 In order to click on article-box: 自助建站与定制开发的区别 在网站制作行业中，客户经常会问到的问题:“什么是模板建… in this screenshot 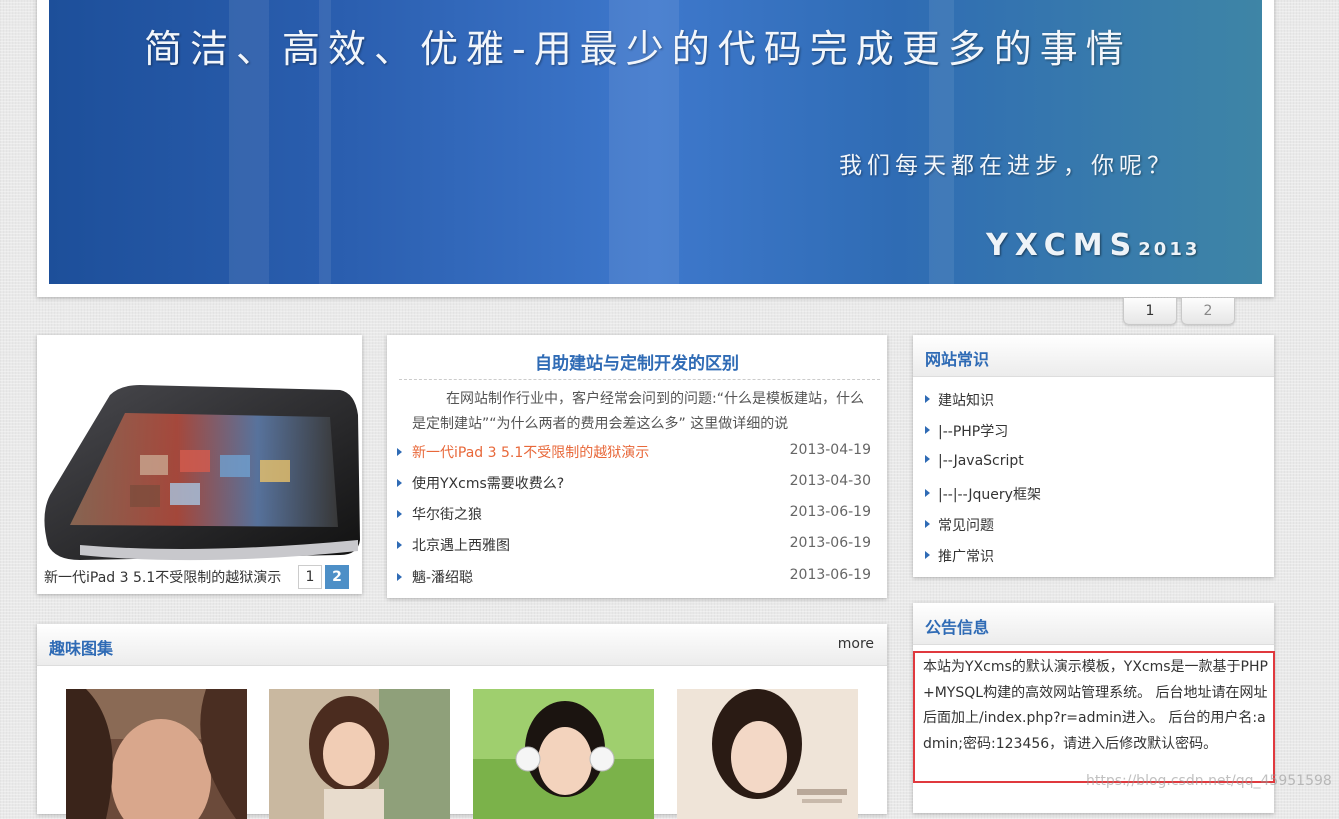, I will do `click(637, 466)`.